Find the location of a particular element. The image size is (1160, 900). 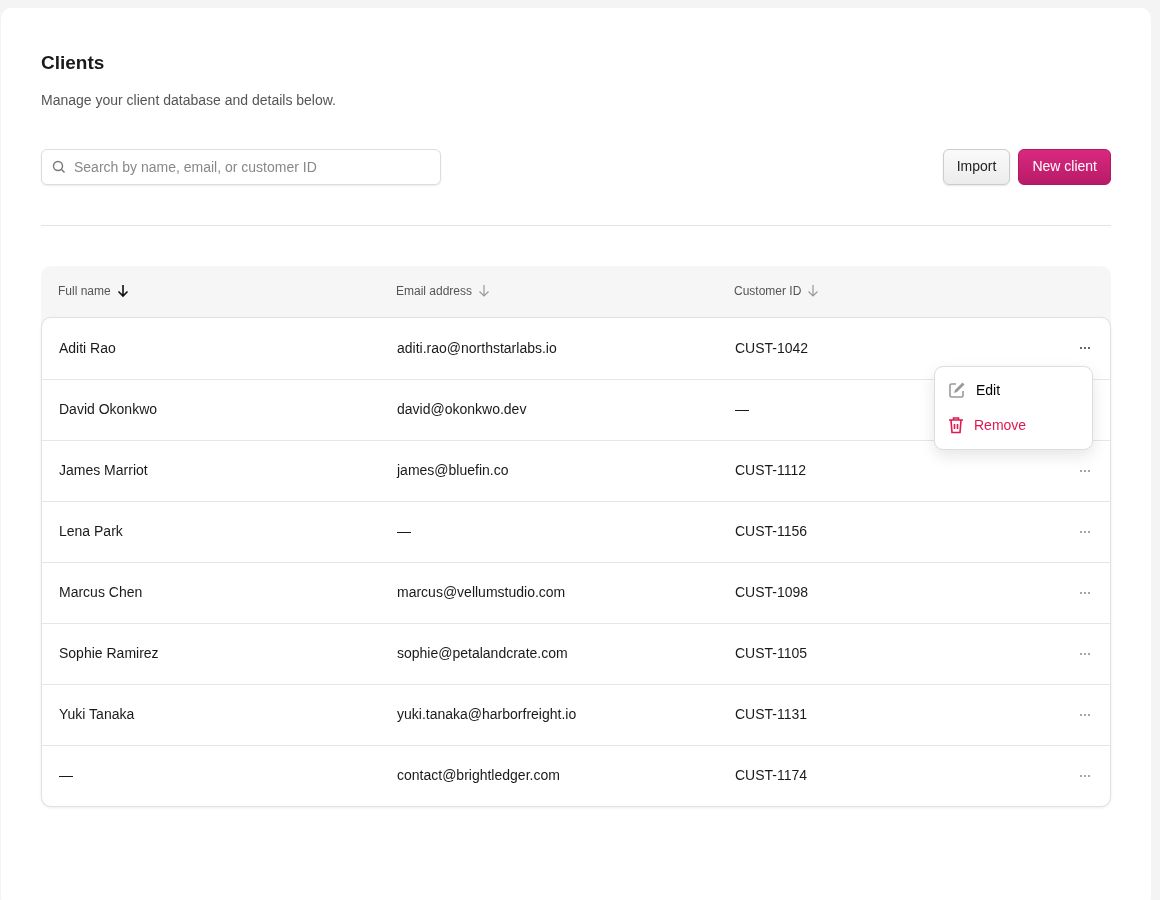

table-cell-text: james@bluefin.co is located at coordinates (453, 471).